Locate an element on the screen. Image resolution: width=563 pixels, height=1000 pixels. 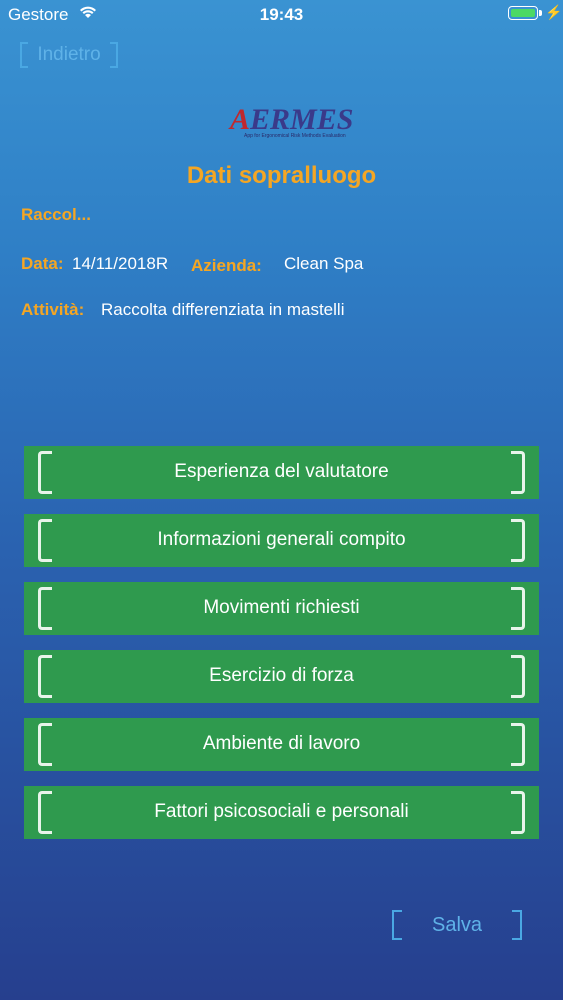
section-button-label: Ambiente di lavoro is located at coordinates (281, 743).